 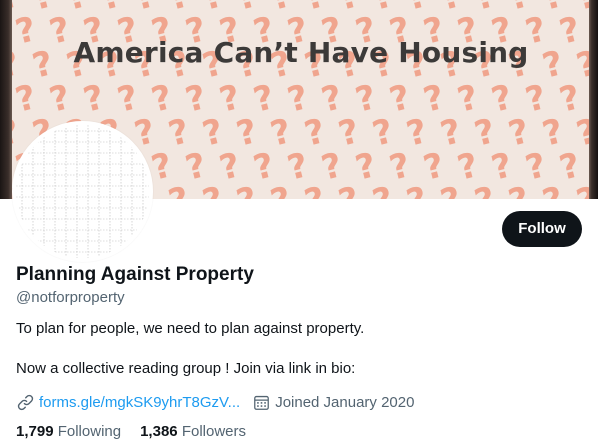 What do you see at coordinates (301, 52) in the screenshot?
I see `banner-title: America Can’t Have Housing` at bounding box center [301, 52].